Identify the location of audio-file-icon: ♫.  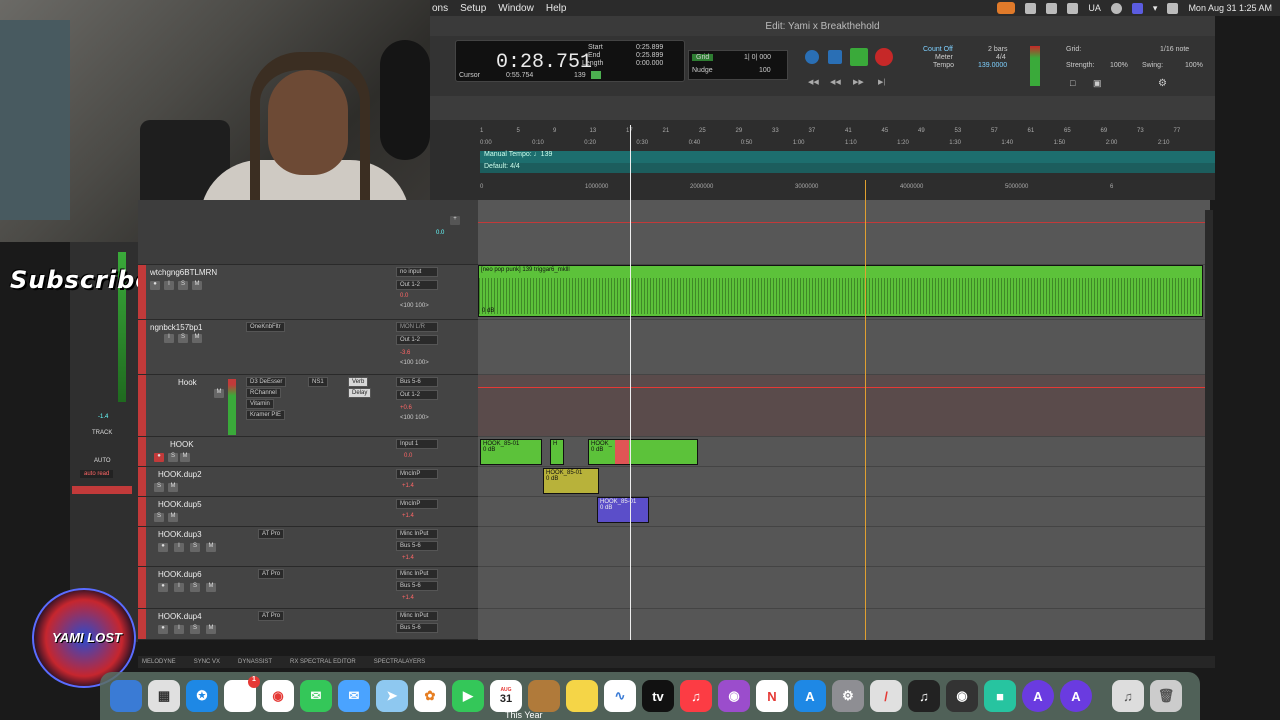
(1128, 696).